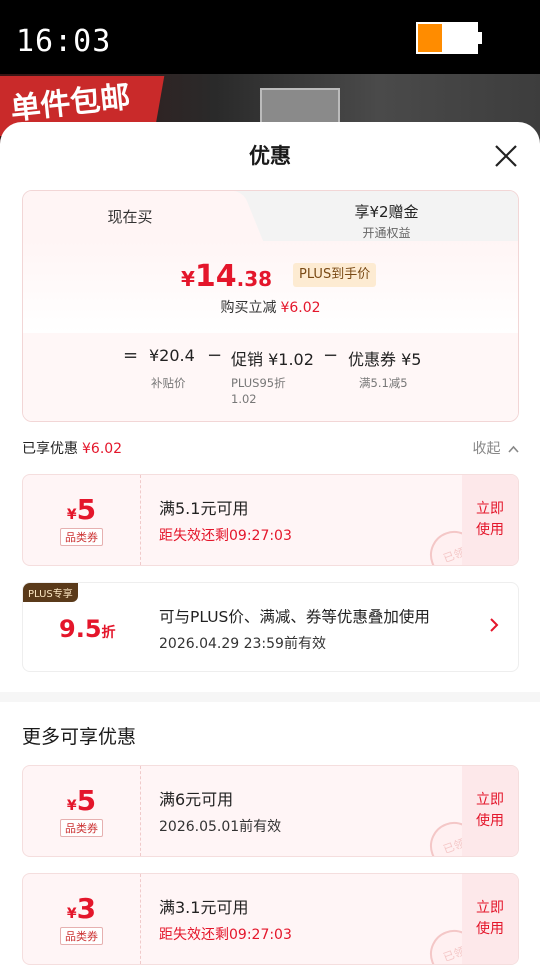  I want to click on close-icon, so click(506, 156).